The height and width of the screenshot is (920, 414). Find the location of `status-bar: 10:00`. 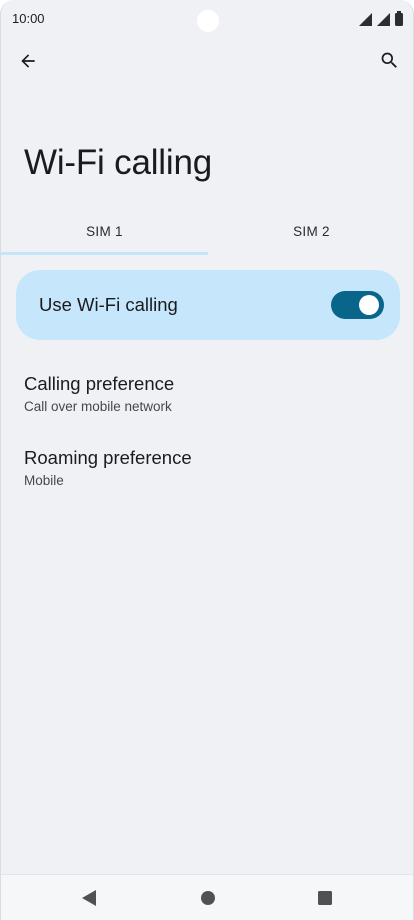

status-bar: 10:00 is located at coordinates (207, 19).